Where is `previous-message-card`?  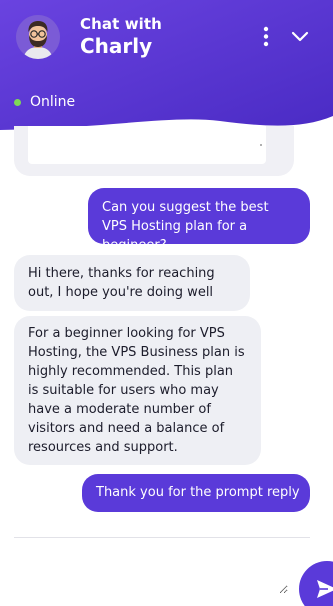 previous-message-card is located at coordinates (154, 151).